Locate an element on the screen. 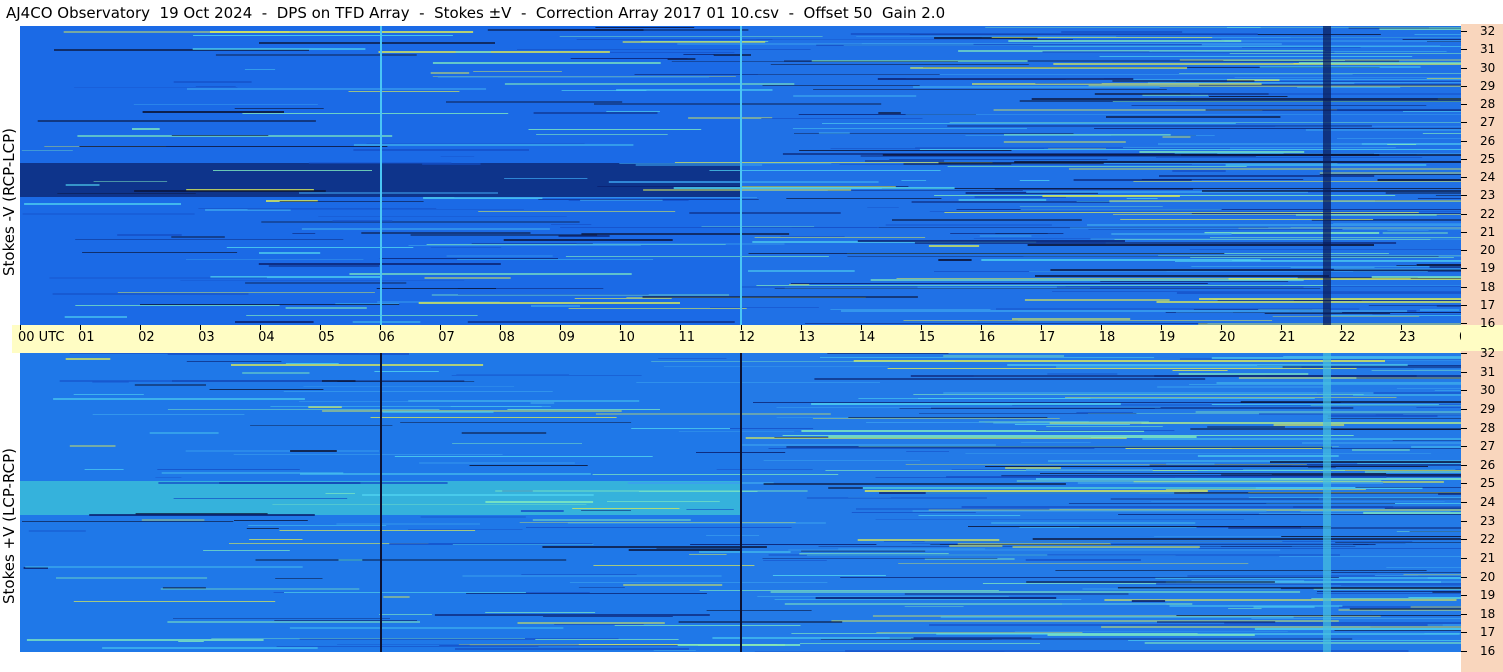 The width and height of the screenshot is (1503, 672). time-tick-label: 04 is located at coordinates (266, 337).